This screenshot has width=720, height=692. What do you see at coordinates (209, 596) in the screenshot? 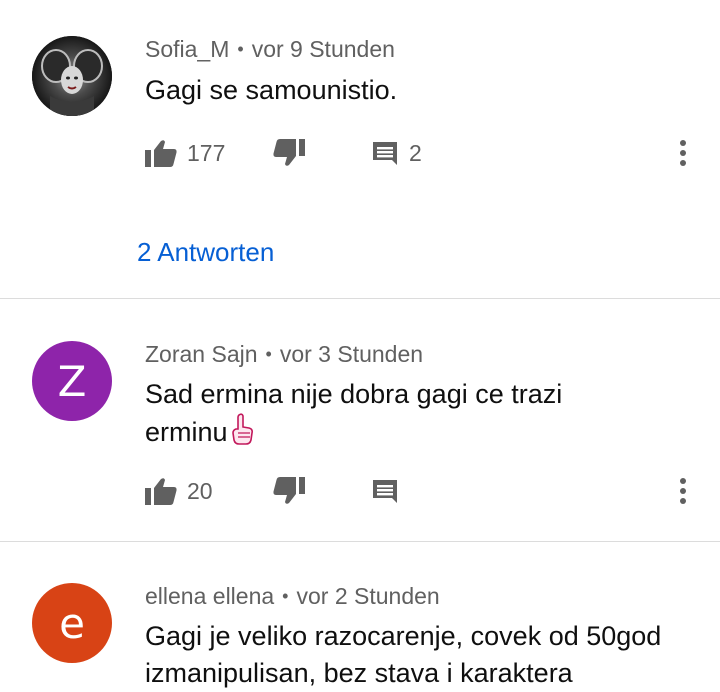
I see `author-name: ellena ellena` at bounding box center [209, 596].